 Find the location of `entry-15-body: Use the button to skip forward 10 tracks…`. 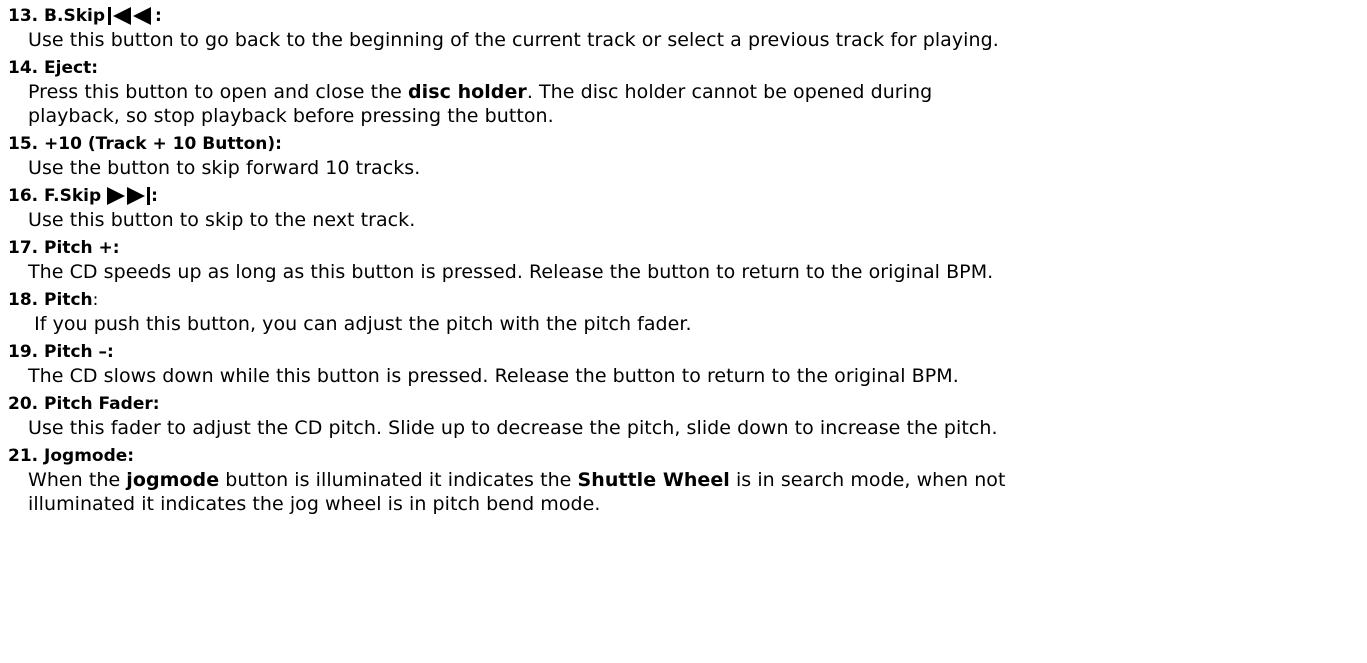

entry-15-body: Use the button to skip forward 10 tracks… is located at coordinates (224, 168).